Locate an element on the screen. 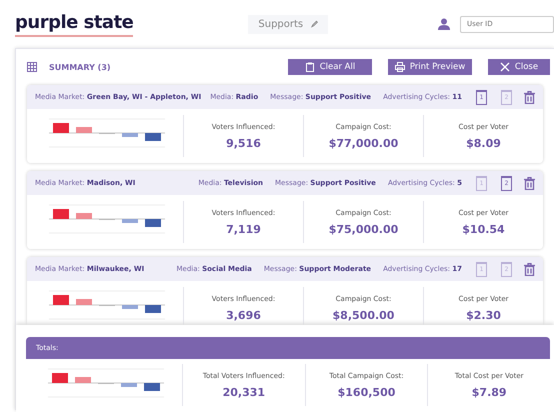 This screenshot has height=412, width=554. stat-value: $8,500.00 is located at coordinates (363, 315).